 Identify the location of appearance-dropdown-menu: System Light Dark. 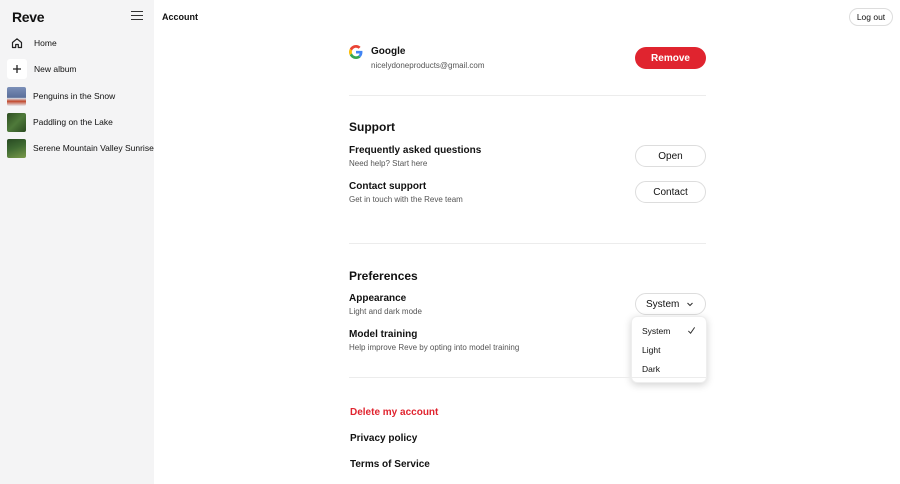
(669, 349).